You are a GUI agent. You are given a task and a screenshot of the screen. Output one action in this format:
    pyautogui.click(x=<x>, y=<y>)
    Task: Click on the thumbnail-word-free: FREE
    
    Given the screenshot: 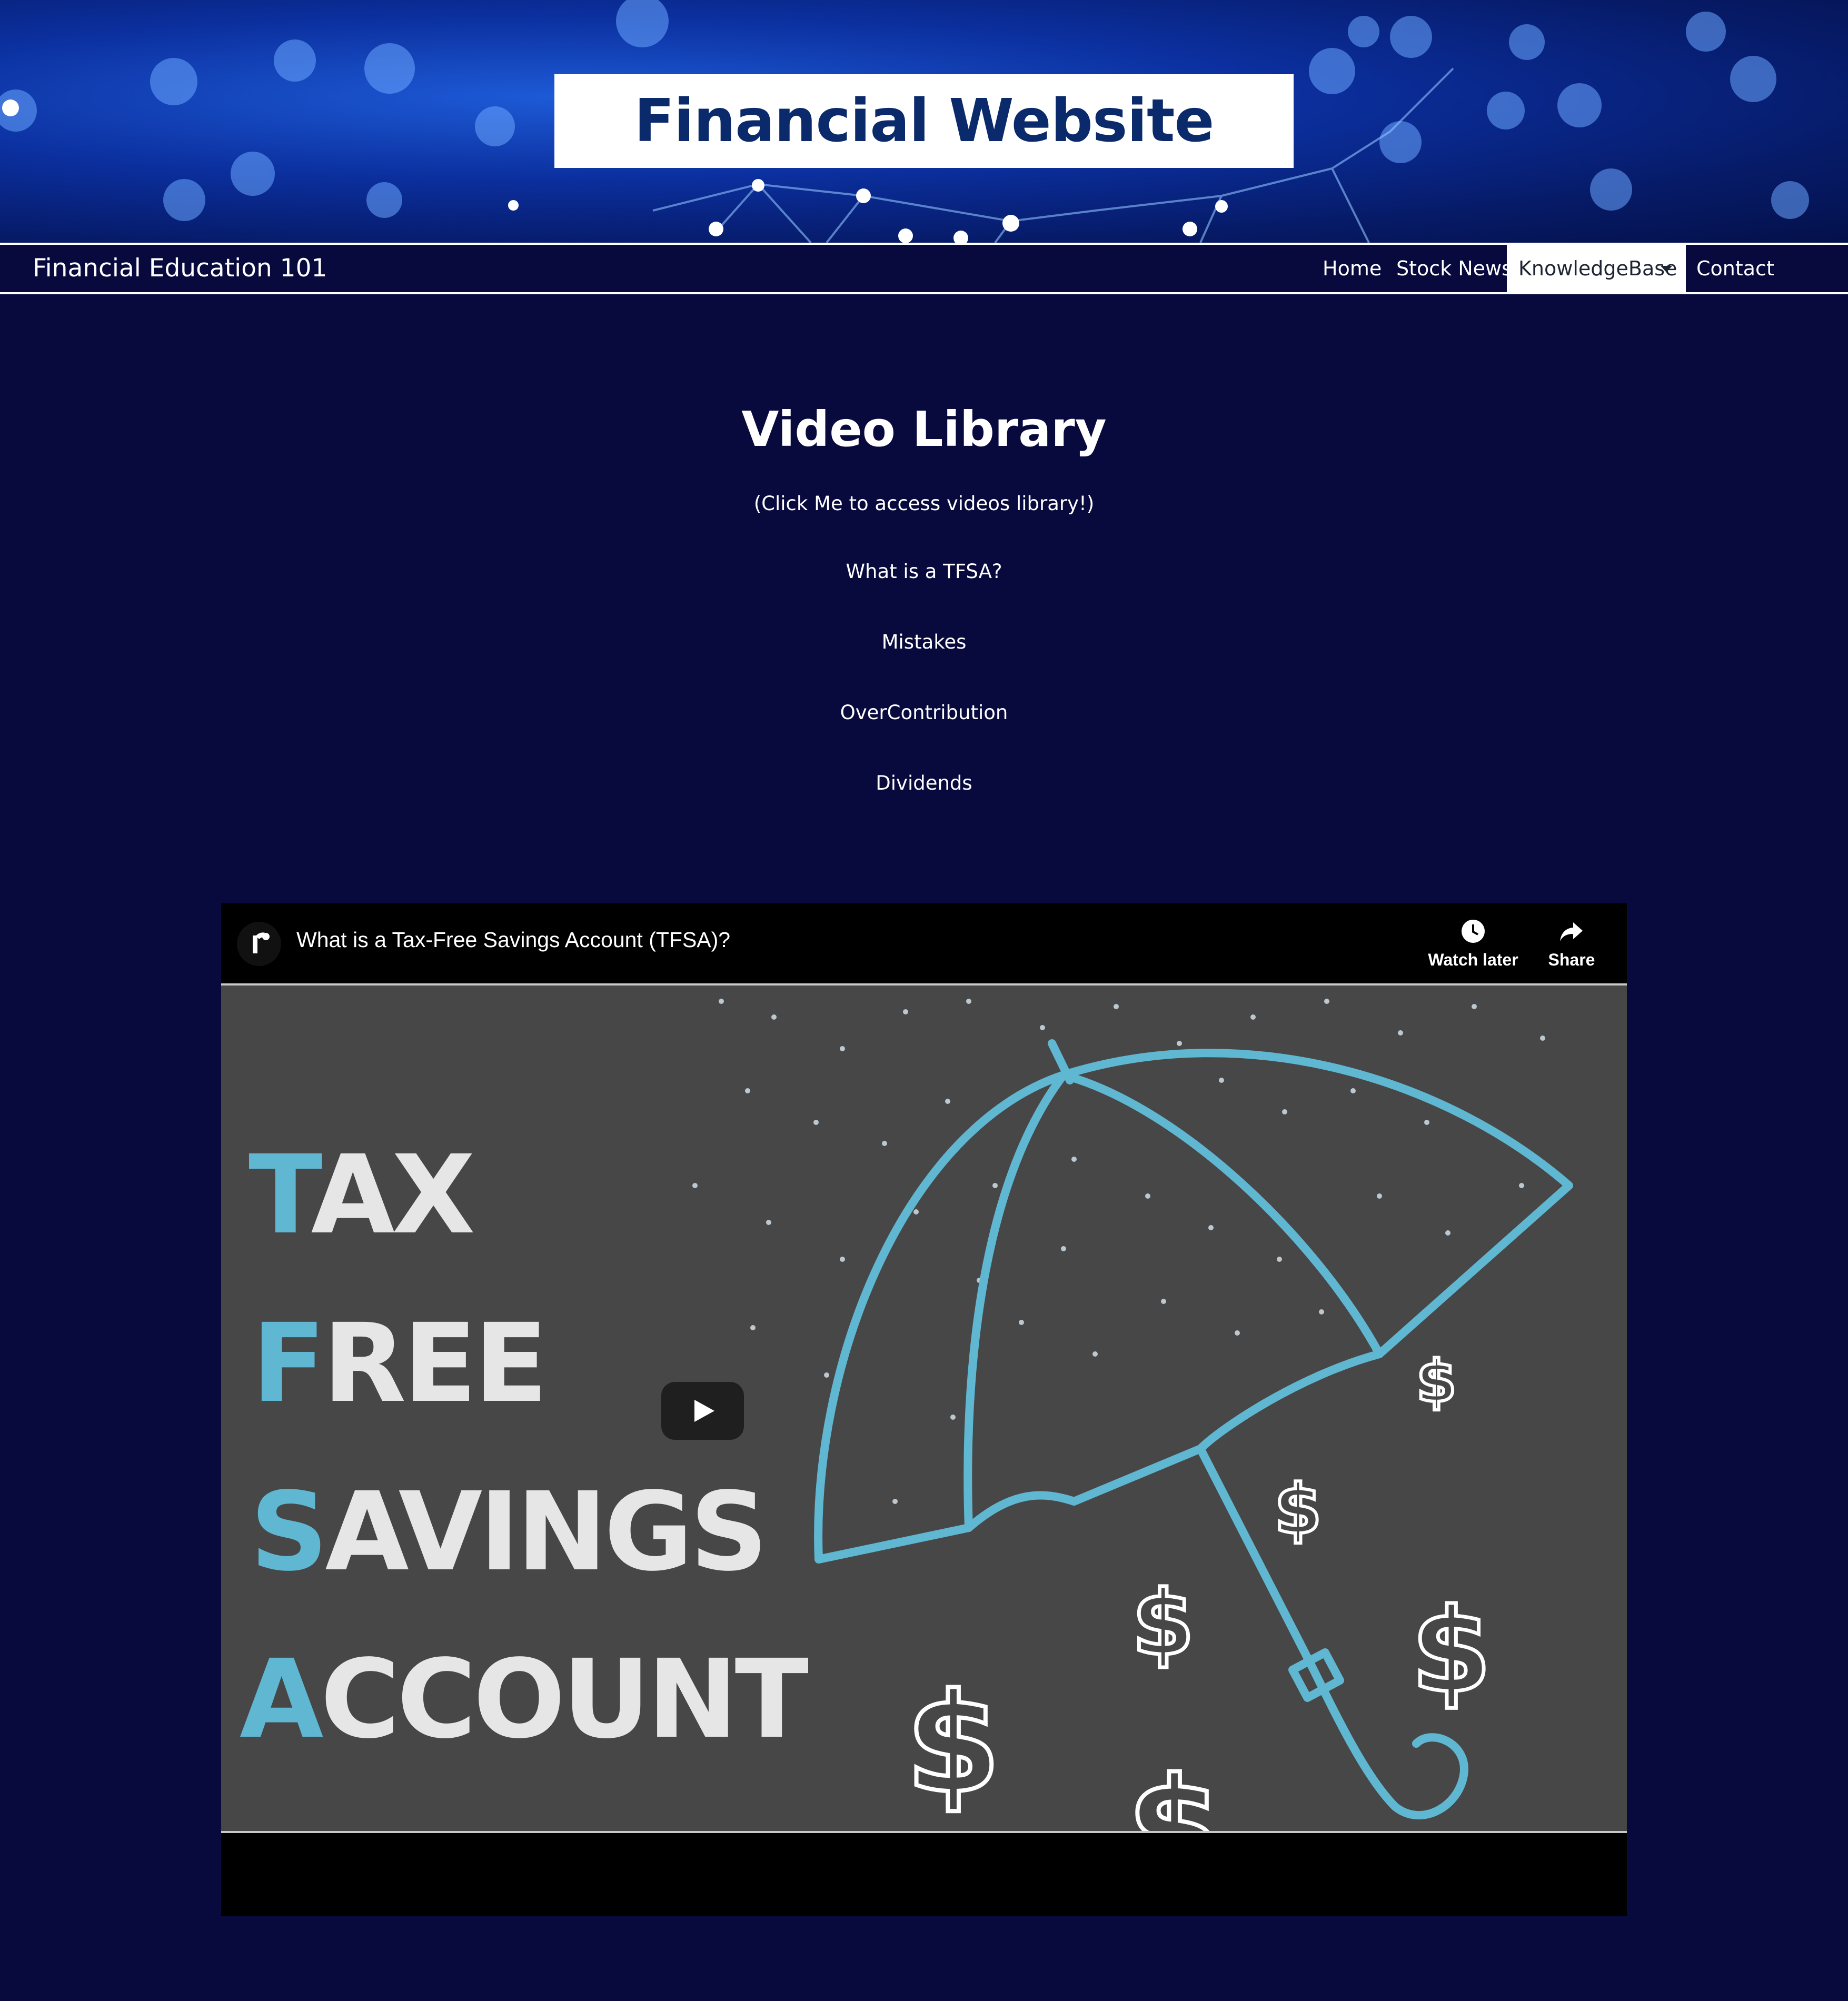 What is the action you would take?
    pyautogui.click(x=400, y=1364)
    